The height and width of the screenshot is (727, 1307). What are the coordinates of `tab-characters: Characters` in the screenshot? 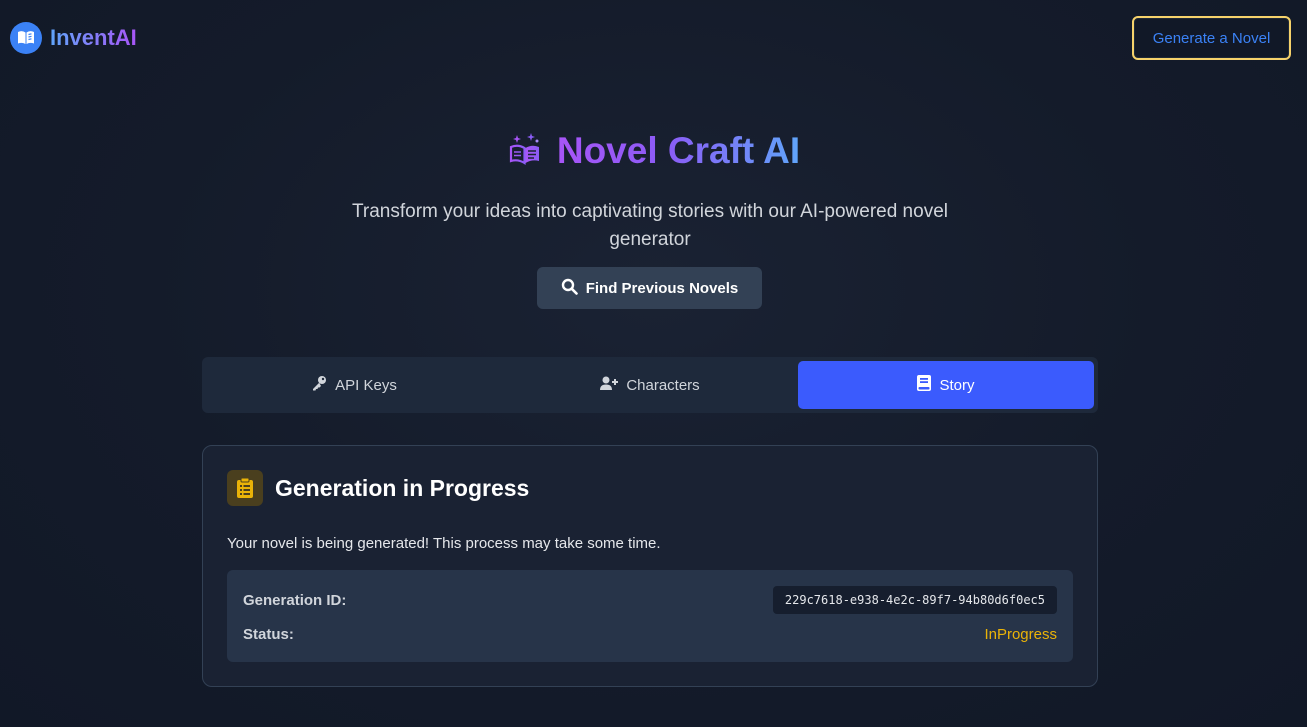 It's located at (650, 385).